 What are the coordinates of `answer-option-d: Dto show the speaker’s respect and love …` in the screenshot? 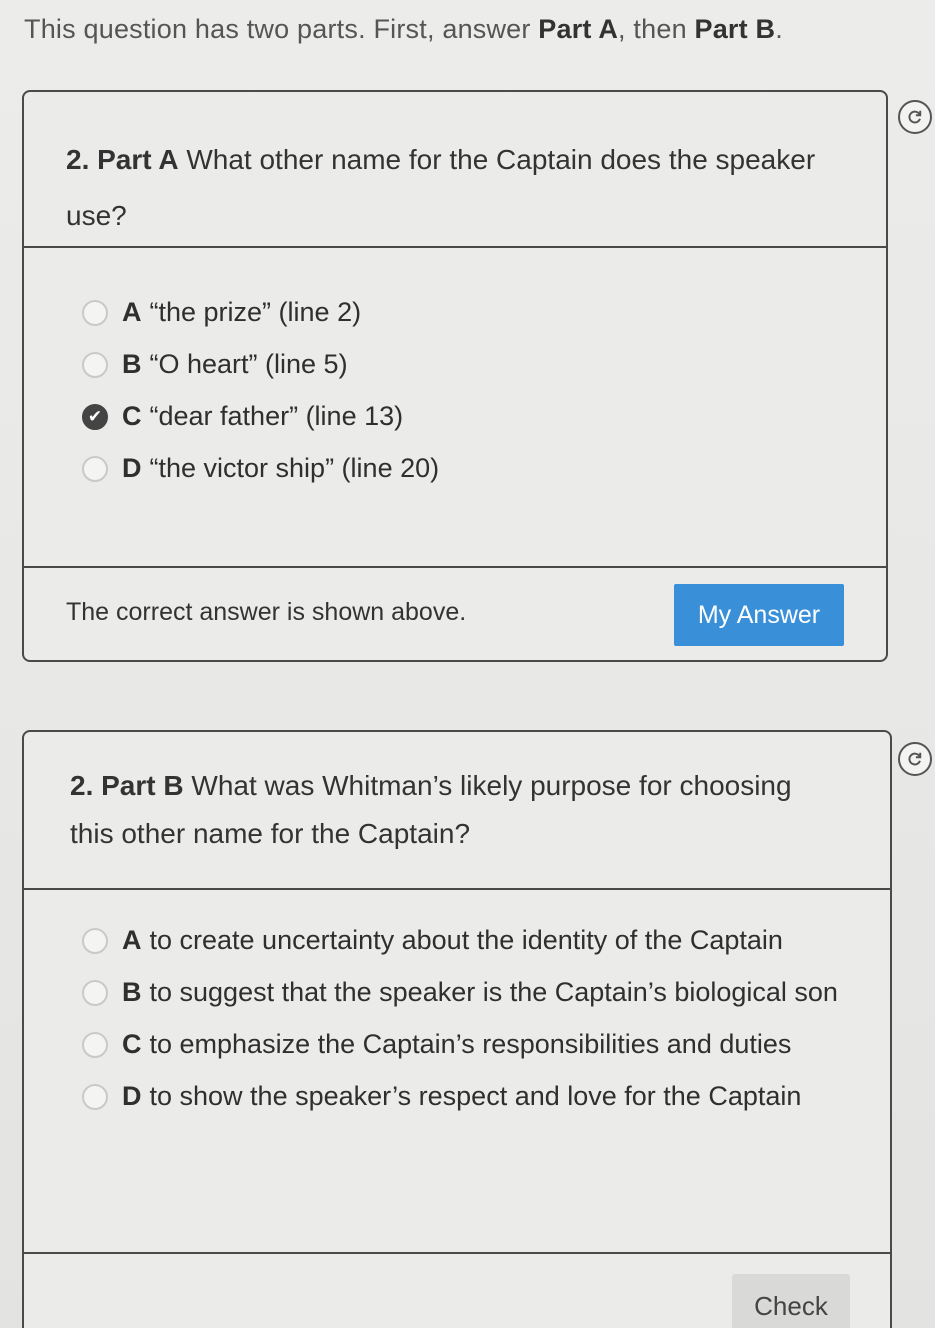 It's located at (476, 1106).